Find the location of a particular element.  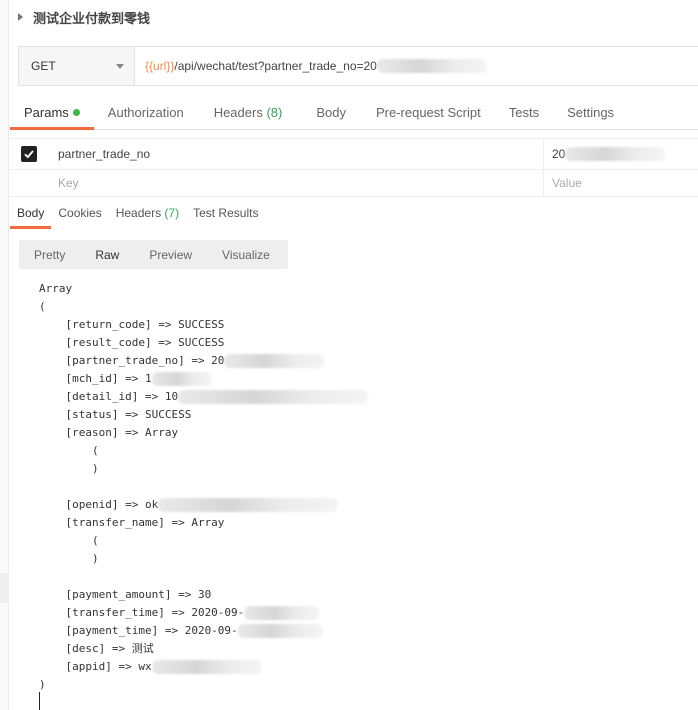

response-line-redacted: [openid] => ok is located at coordinates (203, 505).